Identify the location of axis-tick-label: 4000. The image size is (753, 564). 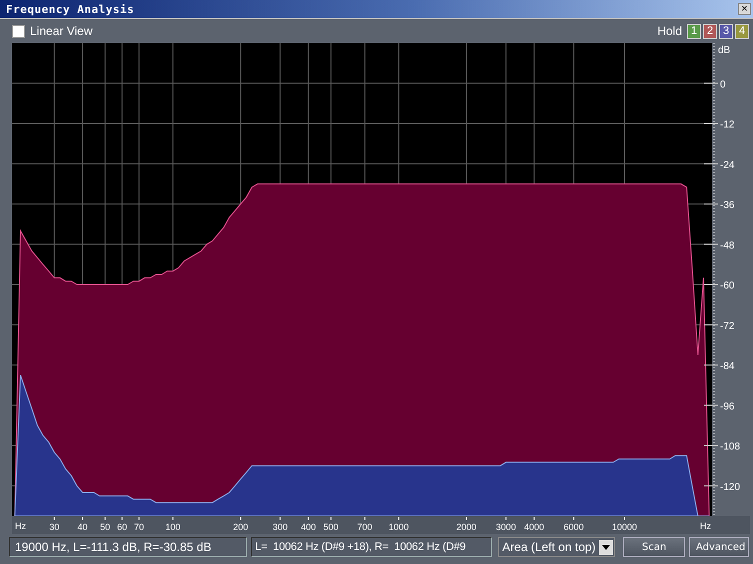
(534, 527).